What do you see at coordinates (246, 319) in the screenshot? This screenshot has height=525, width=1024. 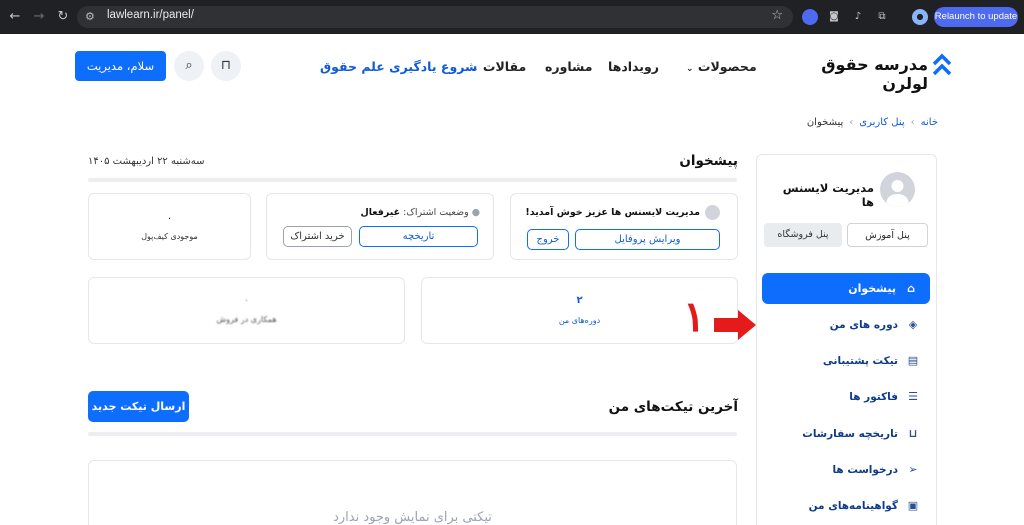 I see `affiliate-label: همکاری در فروش` at bounding box center [246, 319].